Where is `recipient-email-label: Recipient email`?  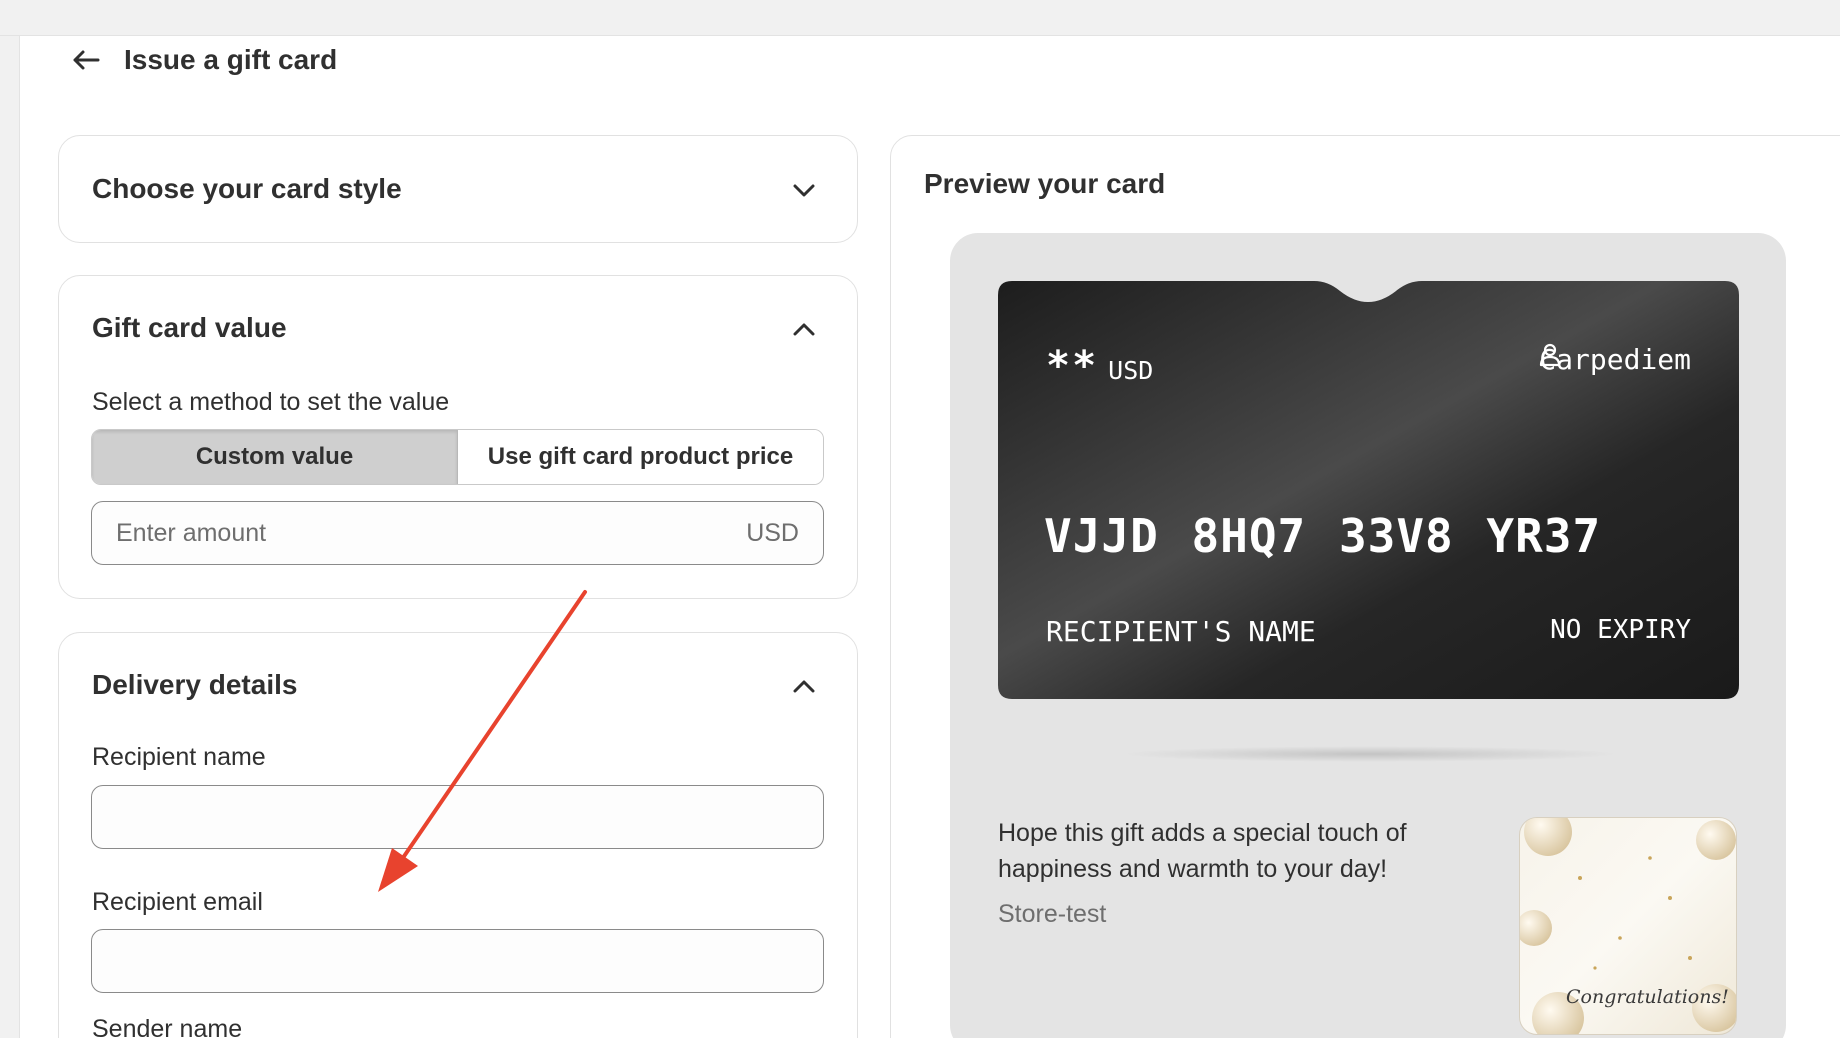 recipient-email-label: Recipient email is located at coordinates (177, 902).